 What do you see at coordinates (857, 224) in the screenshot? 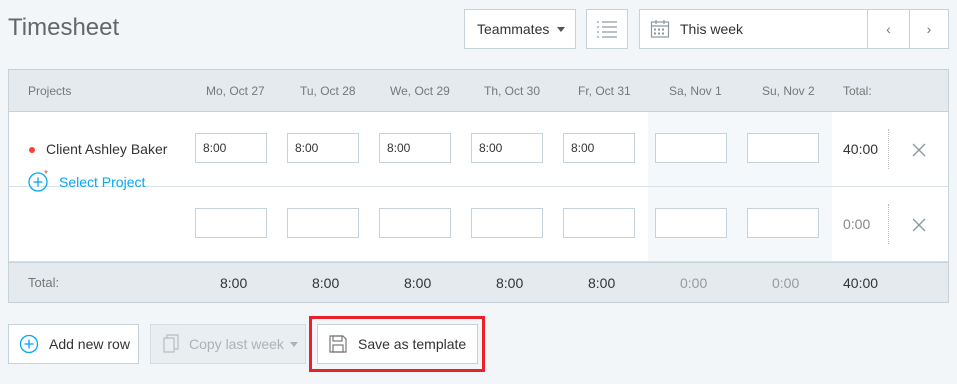
I see `row-total: 0:00` at bounding box center [857, 224].